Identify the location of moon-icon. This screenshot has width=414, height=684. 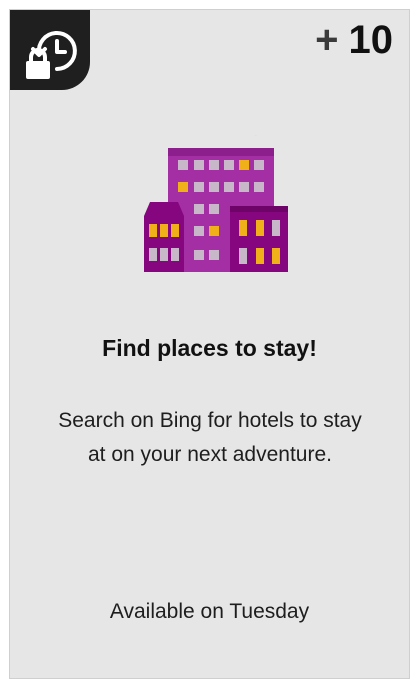
(253, 116).